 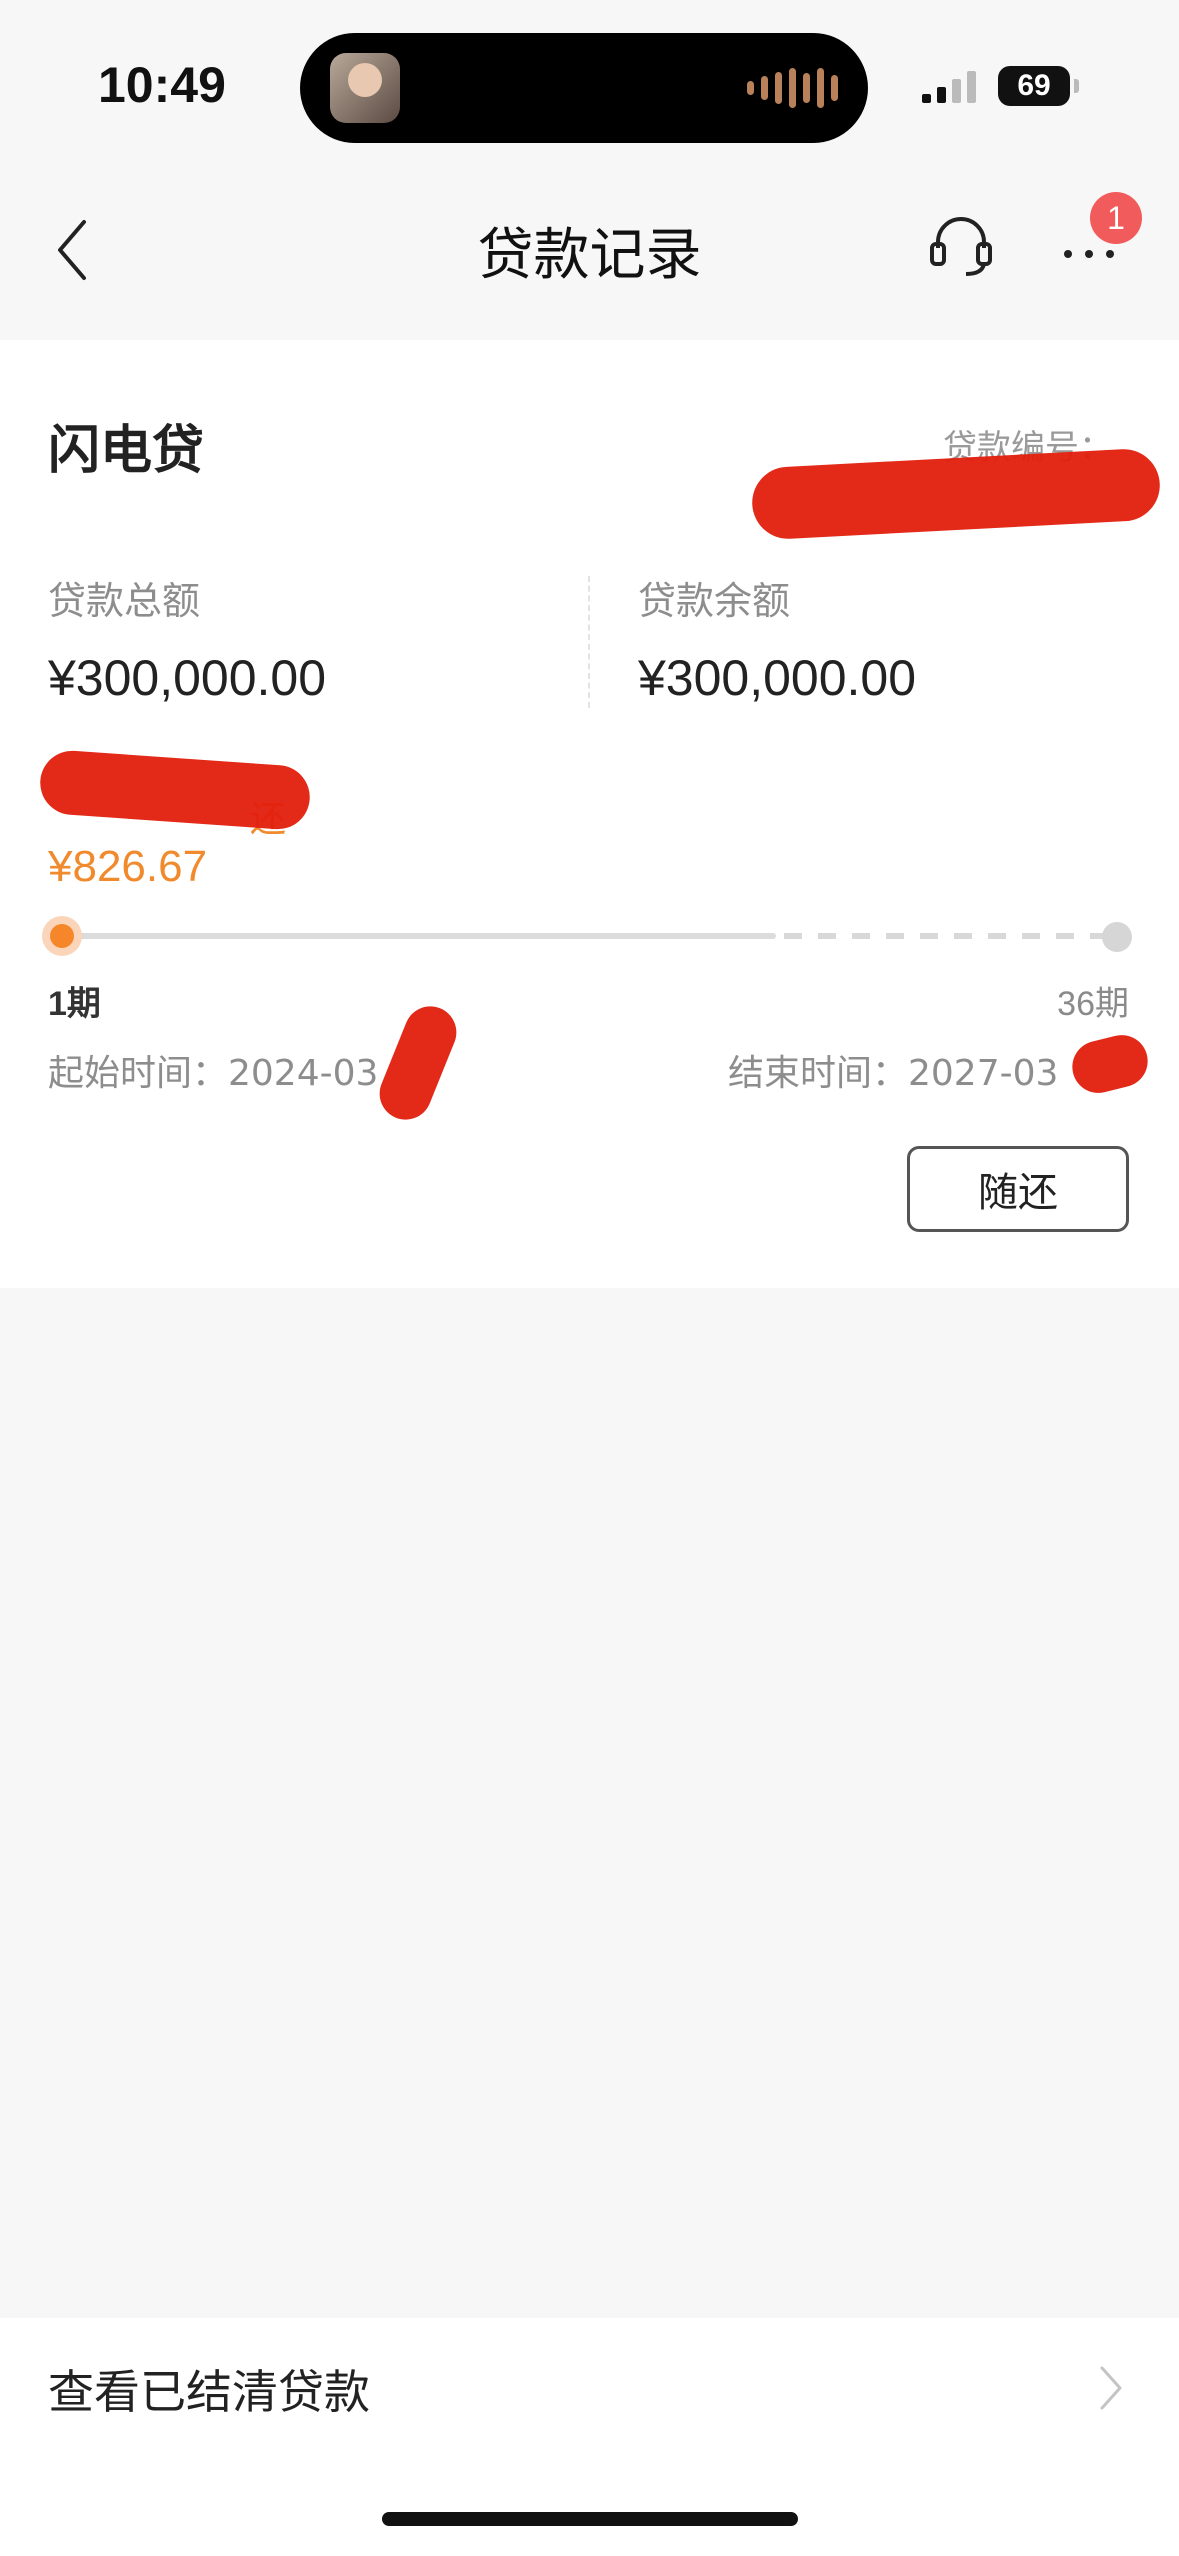 What do you see at coordinates (419, 936) in the screenshot?
I see `progress-track` at bounding box center [419, 936].